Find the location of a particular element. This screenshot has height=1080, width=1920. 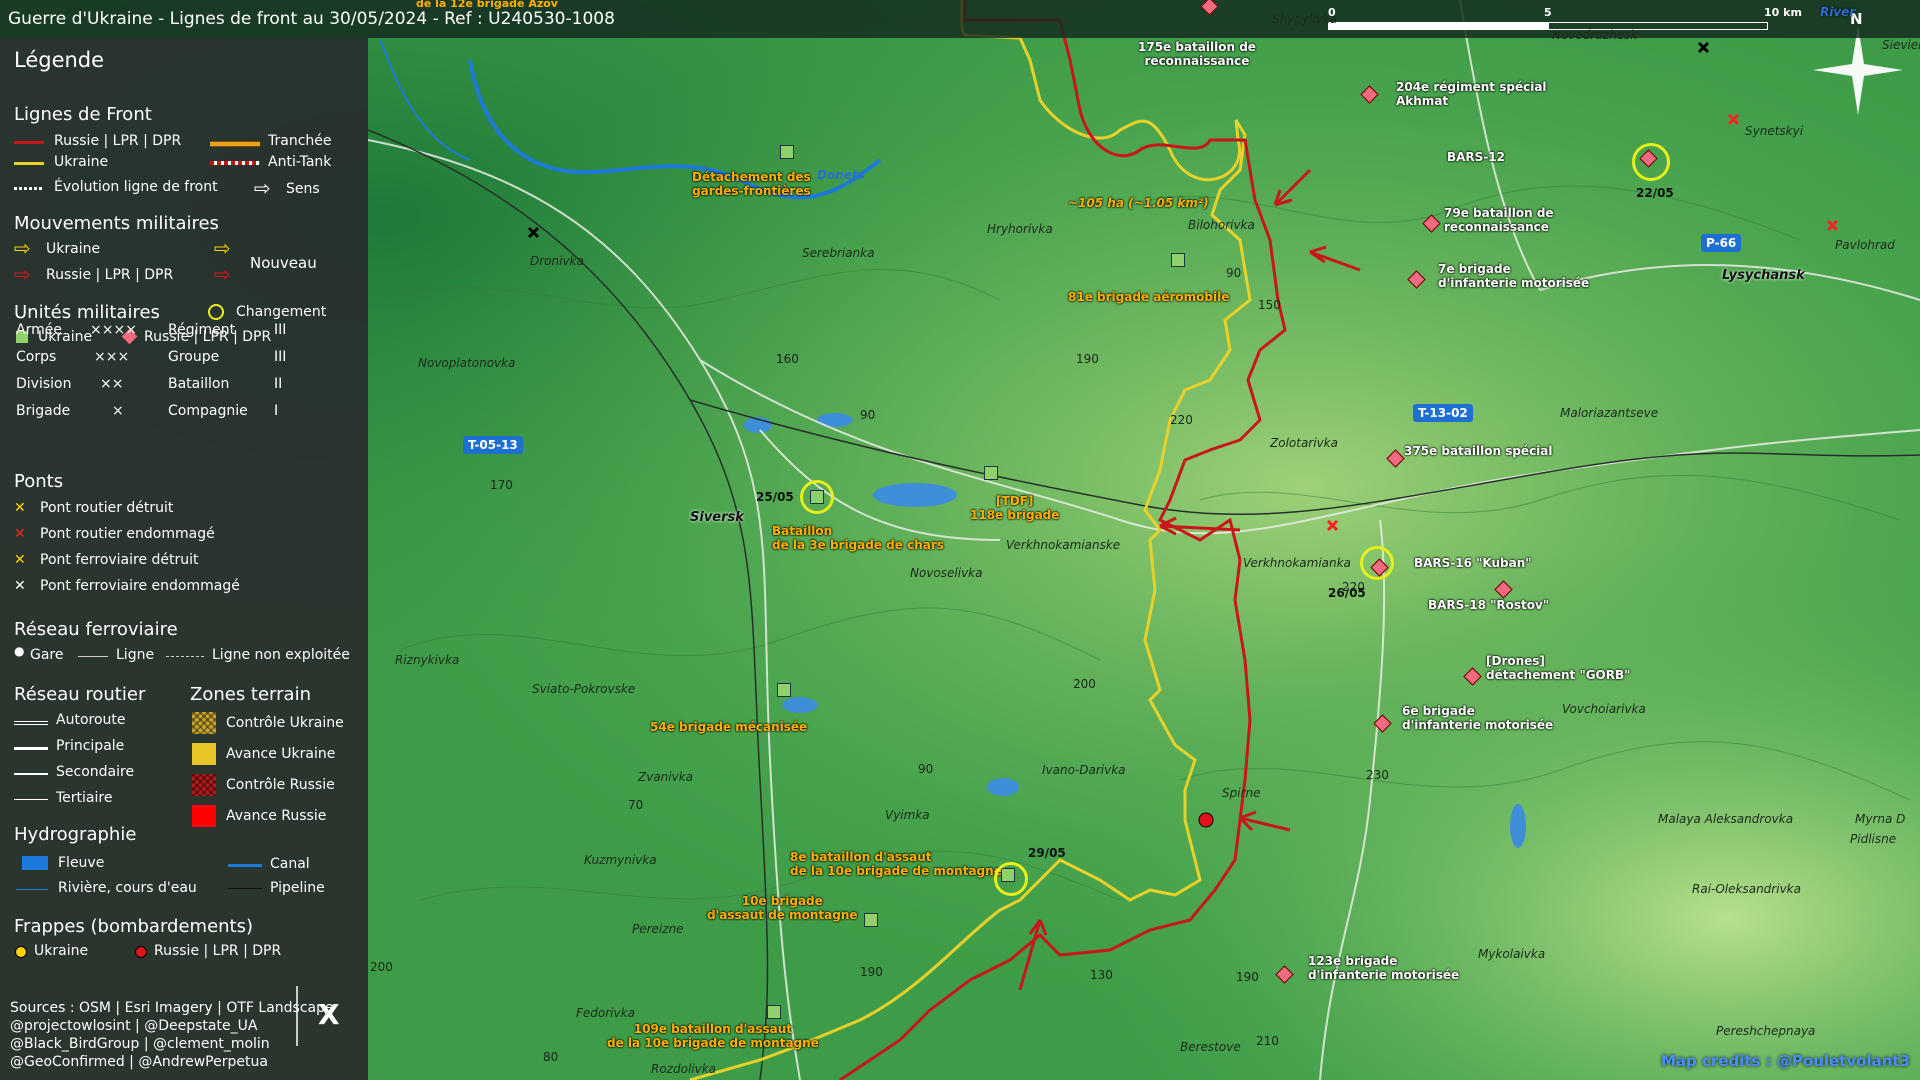

ukraine-move-label: Ukraine is located at coordinates (73, 249).